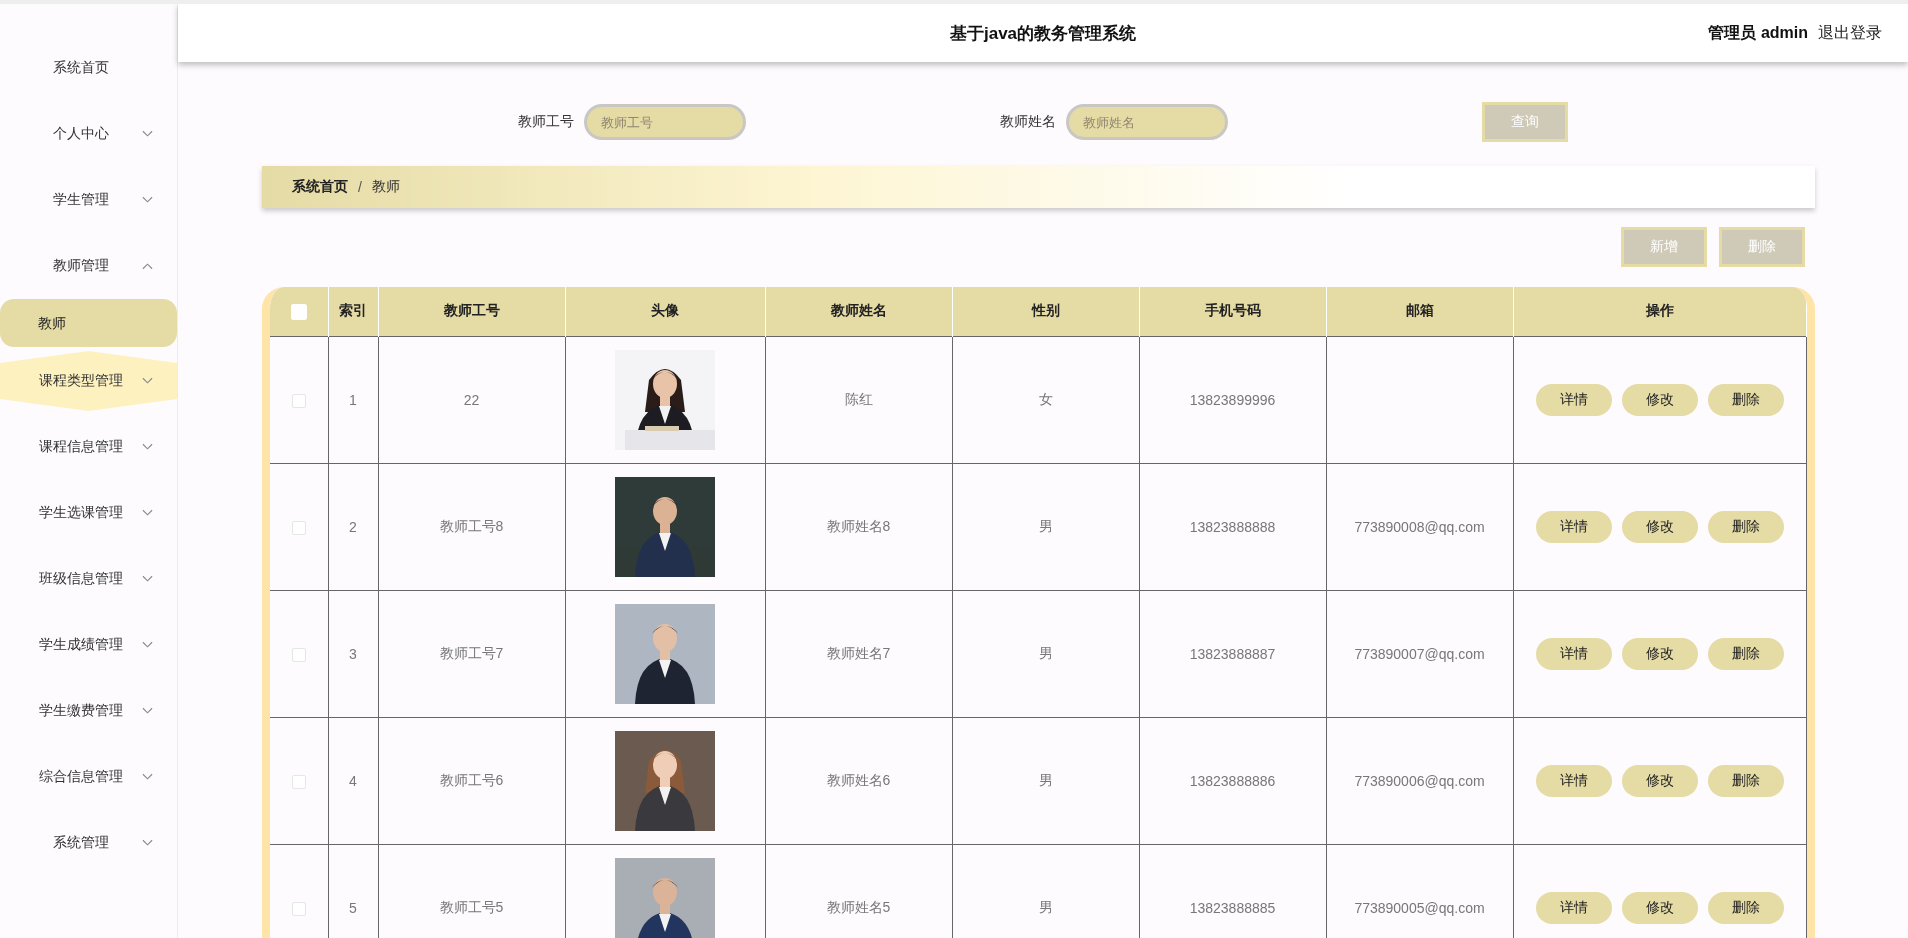  I want to click on table-cell: 4, so click(353, 781).